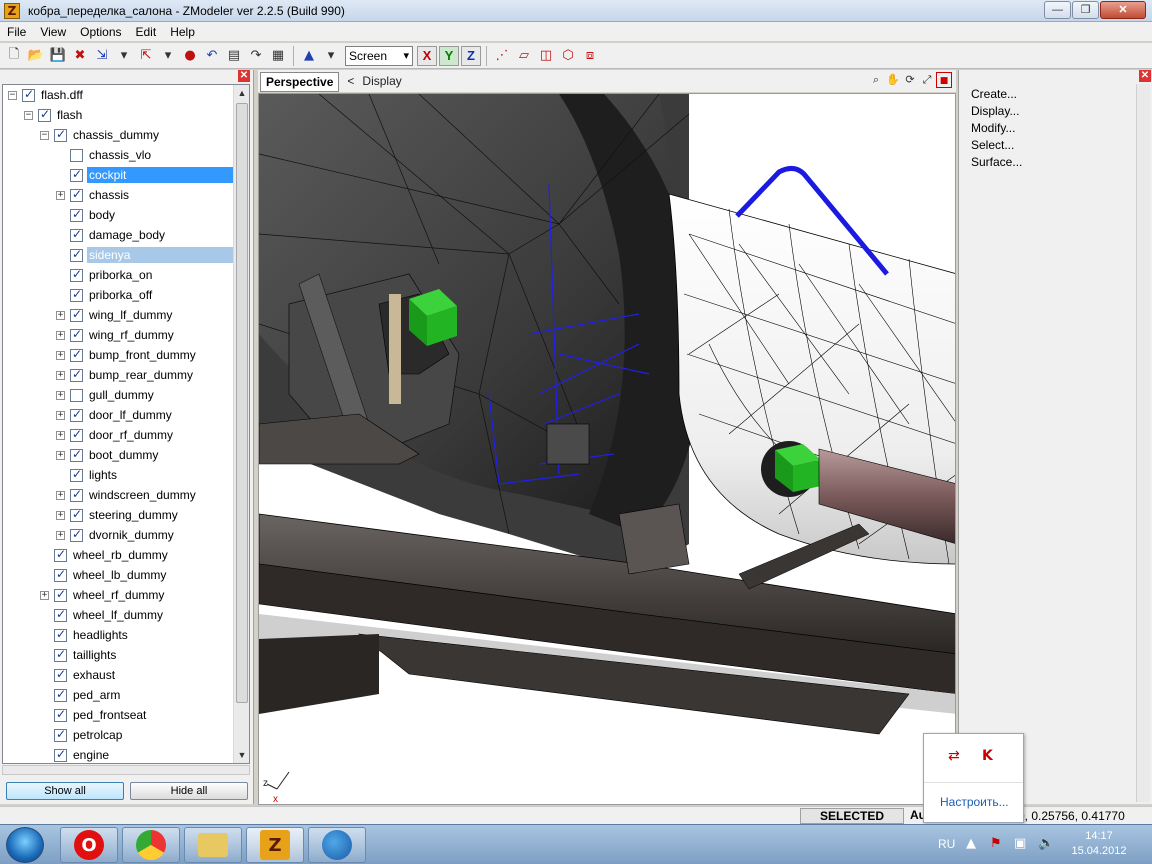 The image size is (1152, 864). What do you see at coordinates (944, 80) in the screenshot?
I see `viewport-close-icon: ■` at bounding box center [944, 80].